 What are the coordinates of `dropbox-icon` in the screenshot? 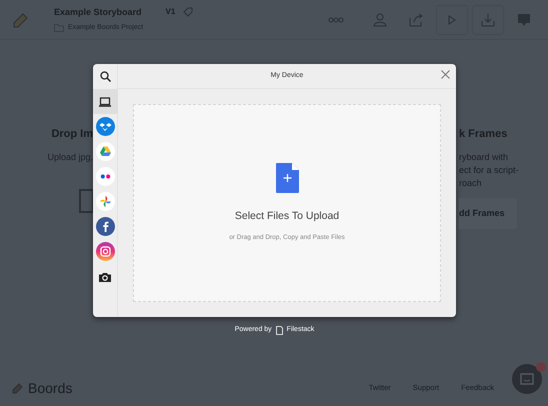 It's located at (105, 126).